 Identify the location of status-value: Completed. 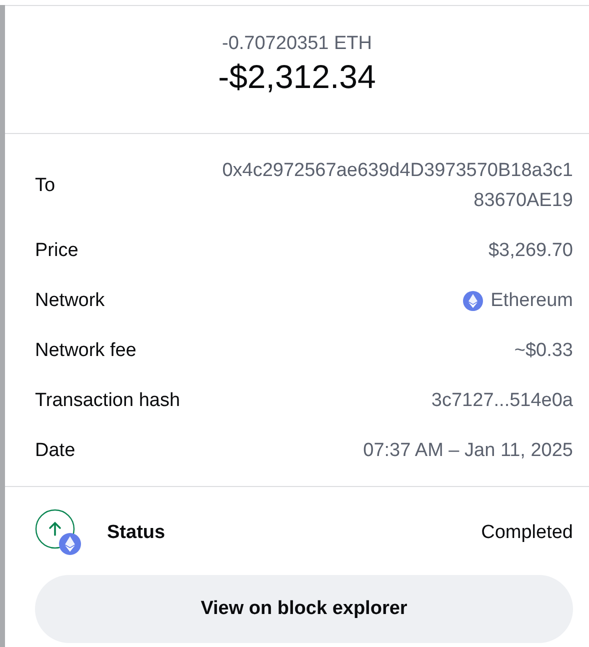
(527, 532).